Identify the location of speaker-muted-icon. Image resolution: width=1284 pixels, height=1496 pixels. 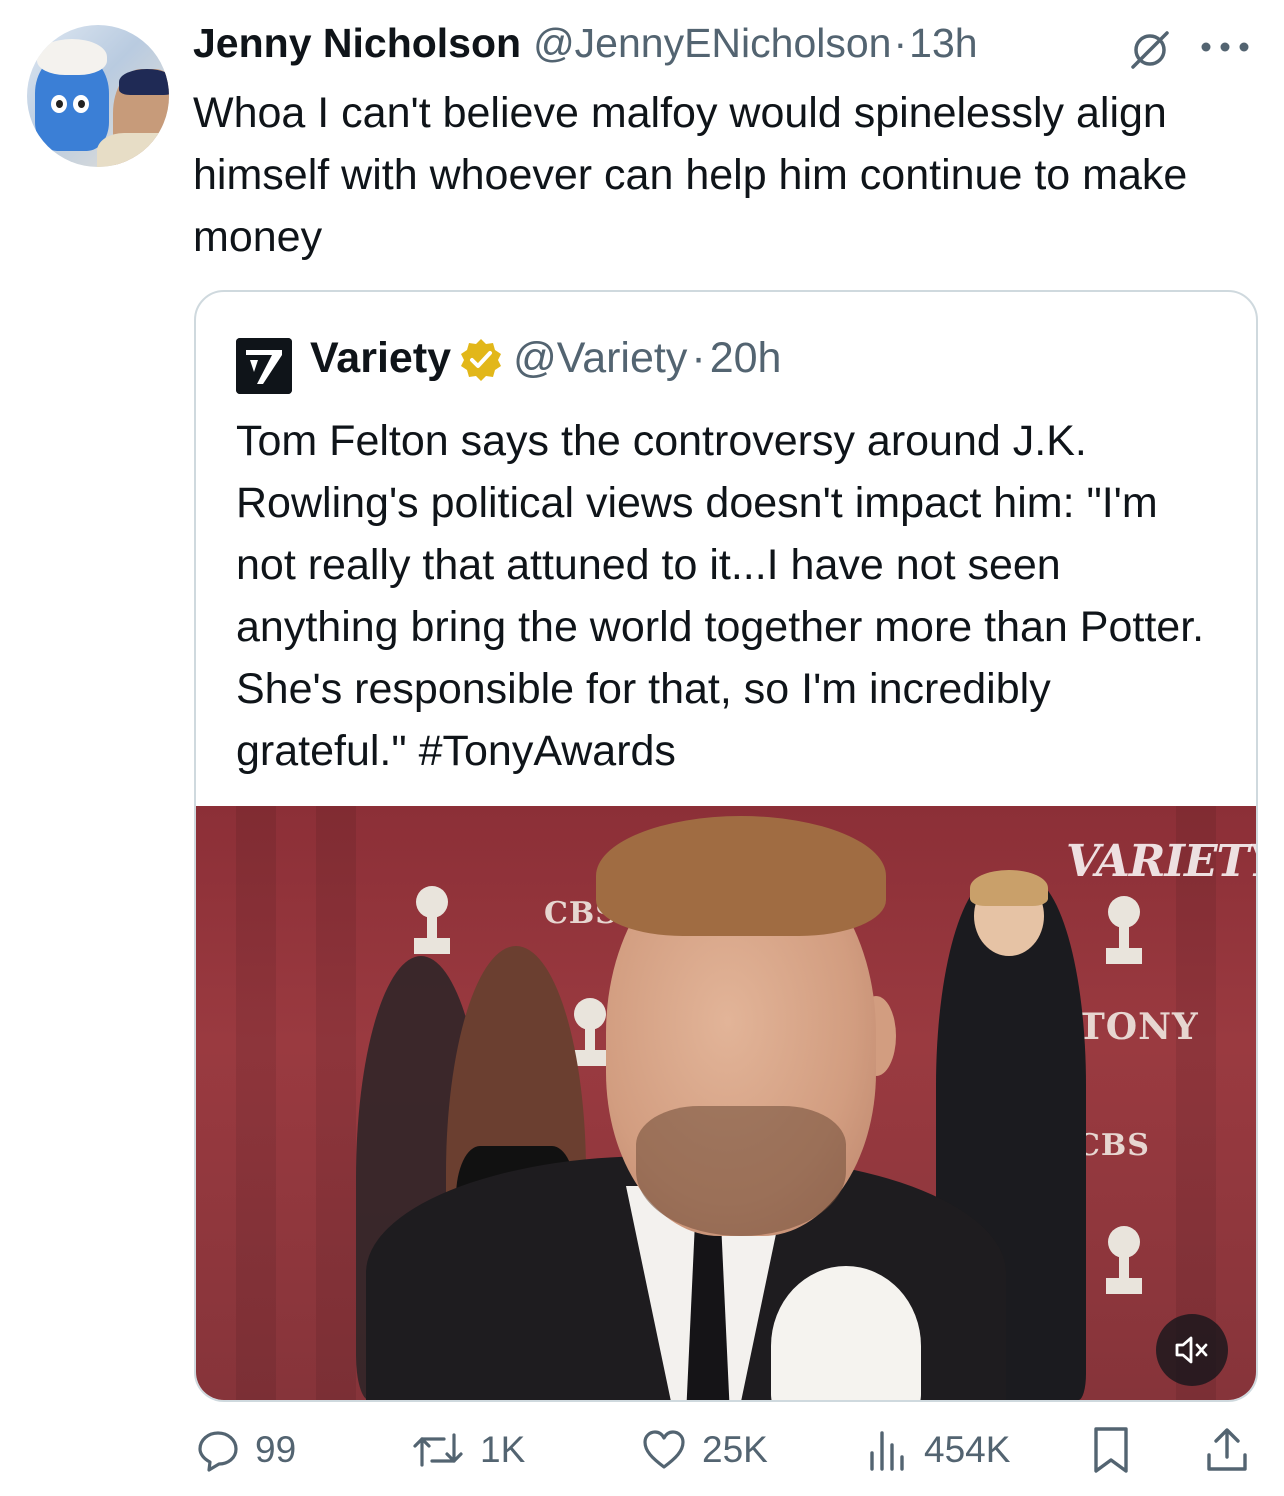
(1191, 1350).